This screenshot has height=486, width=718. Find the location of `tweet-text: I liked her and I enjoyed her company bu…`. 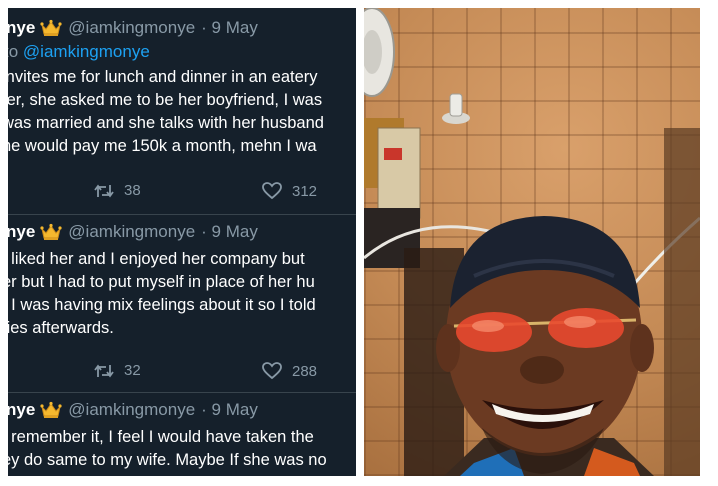

tweet-text: I liked her and I enjoyed her company bu… is located at coordinates (182, 294).